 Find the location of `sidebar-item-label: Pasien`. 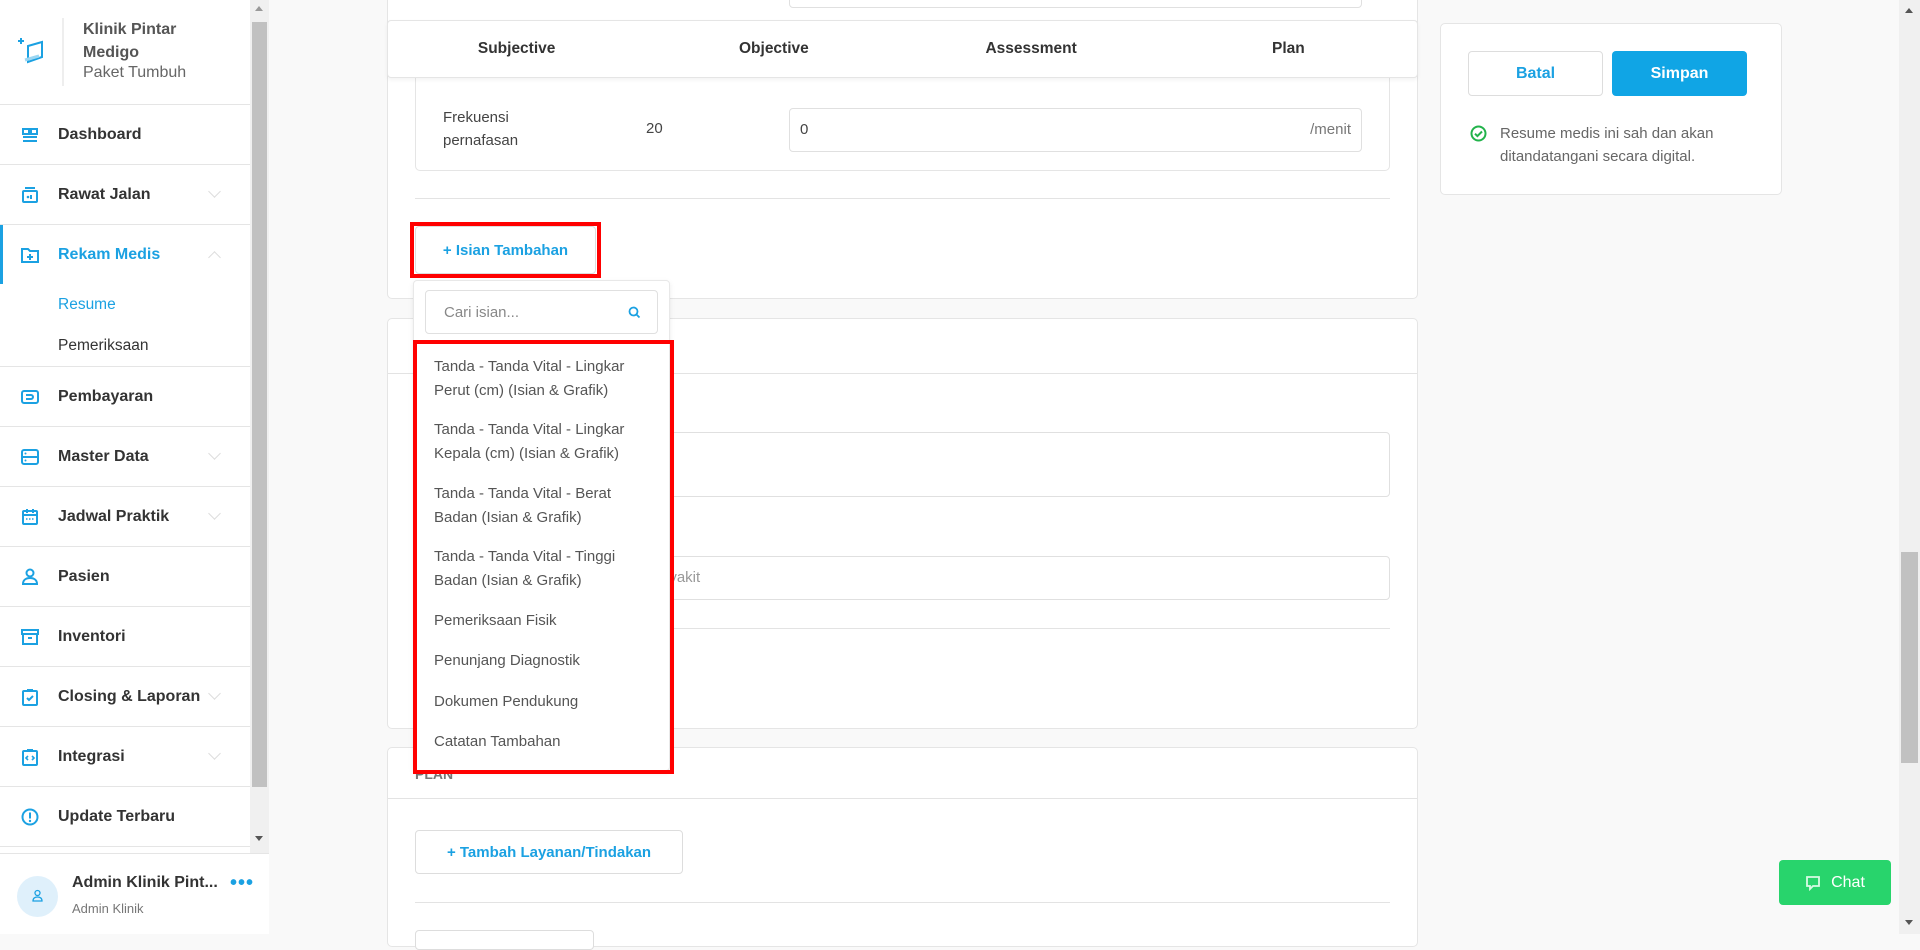

sidebar-item-label: Pasien is located at coordinates (84, 576).